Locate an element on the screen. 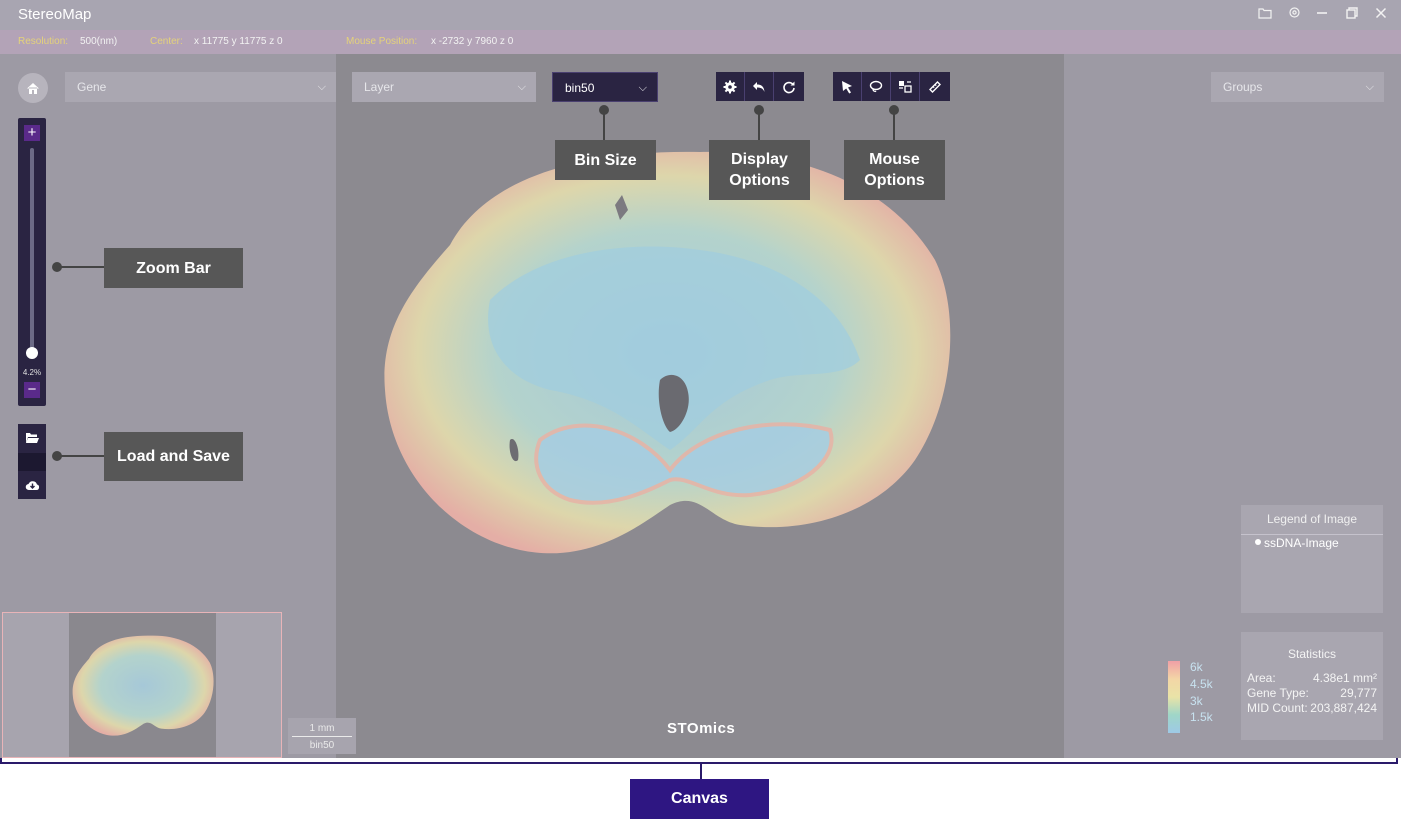 The image size is (1401, 819). legend-item: ssDNA-Image is located at coordinates (1297, 543).